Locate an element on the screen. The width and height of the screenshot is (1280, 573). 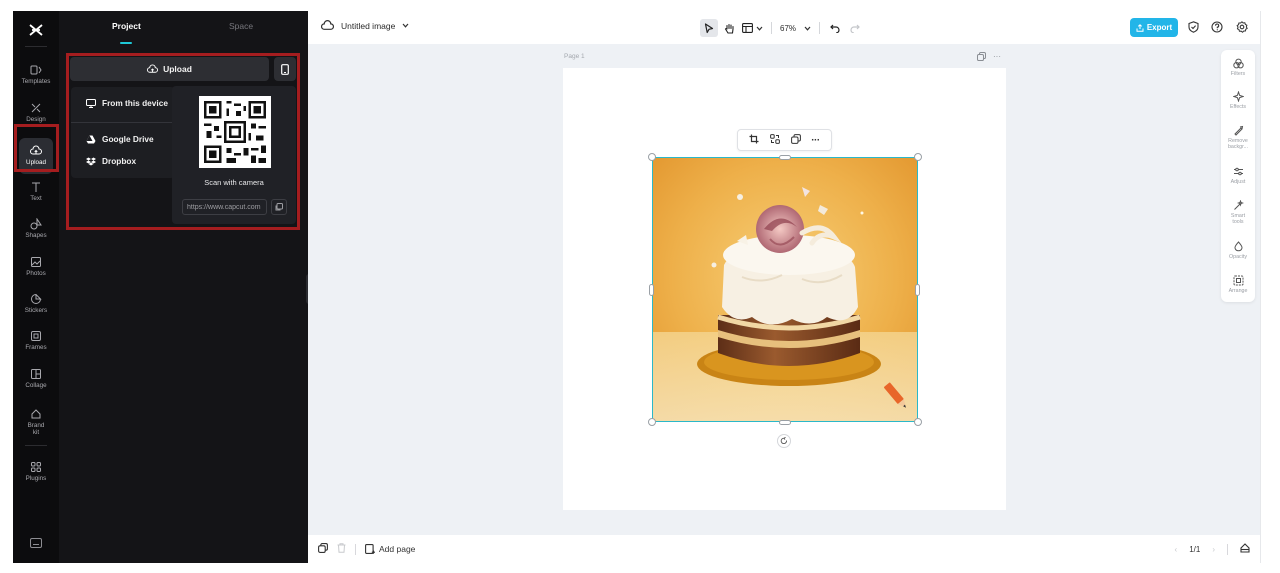
rail-item-label: Frames is located at coordinates (36, 347).